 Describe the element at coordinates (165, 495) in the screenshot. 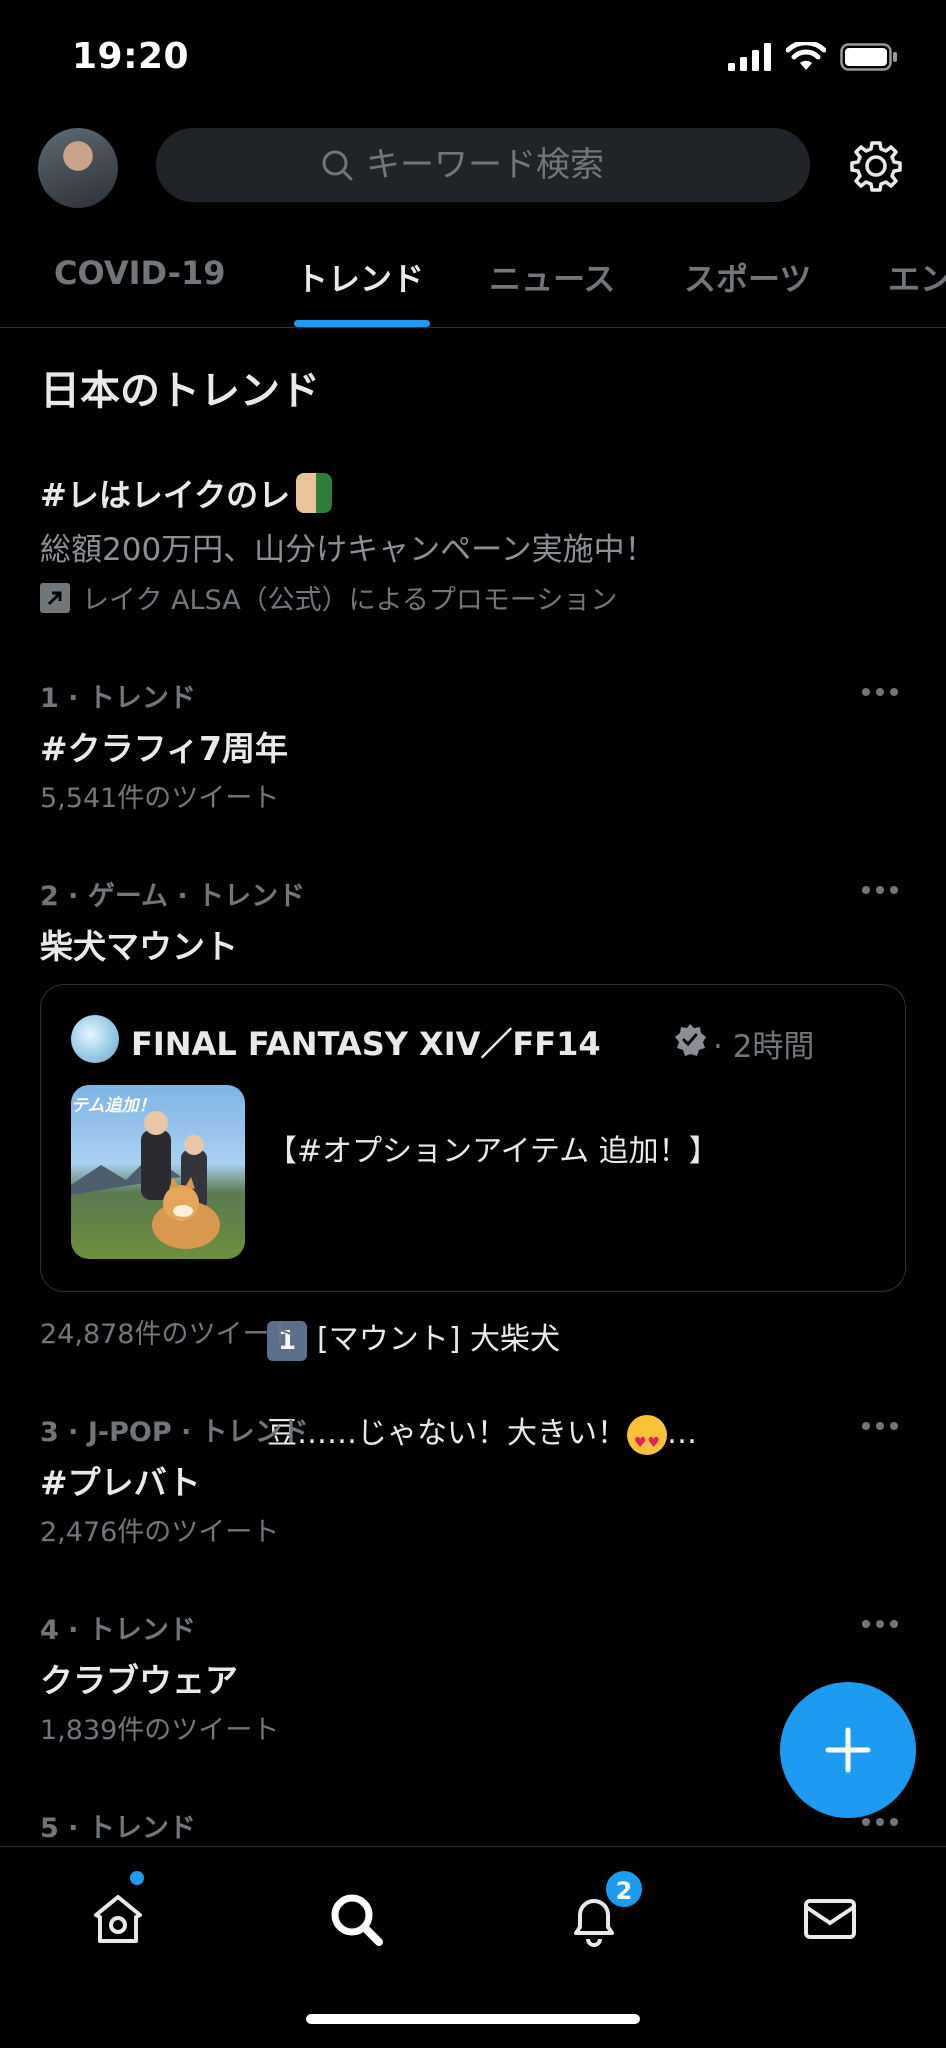

I see `promoted-trend-tag: #レはレイクのレ` at that location.